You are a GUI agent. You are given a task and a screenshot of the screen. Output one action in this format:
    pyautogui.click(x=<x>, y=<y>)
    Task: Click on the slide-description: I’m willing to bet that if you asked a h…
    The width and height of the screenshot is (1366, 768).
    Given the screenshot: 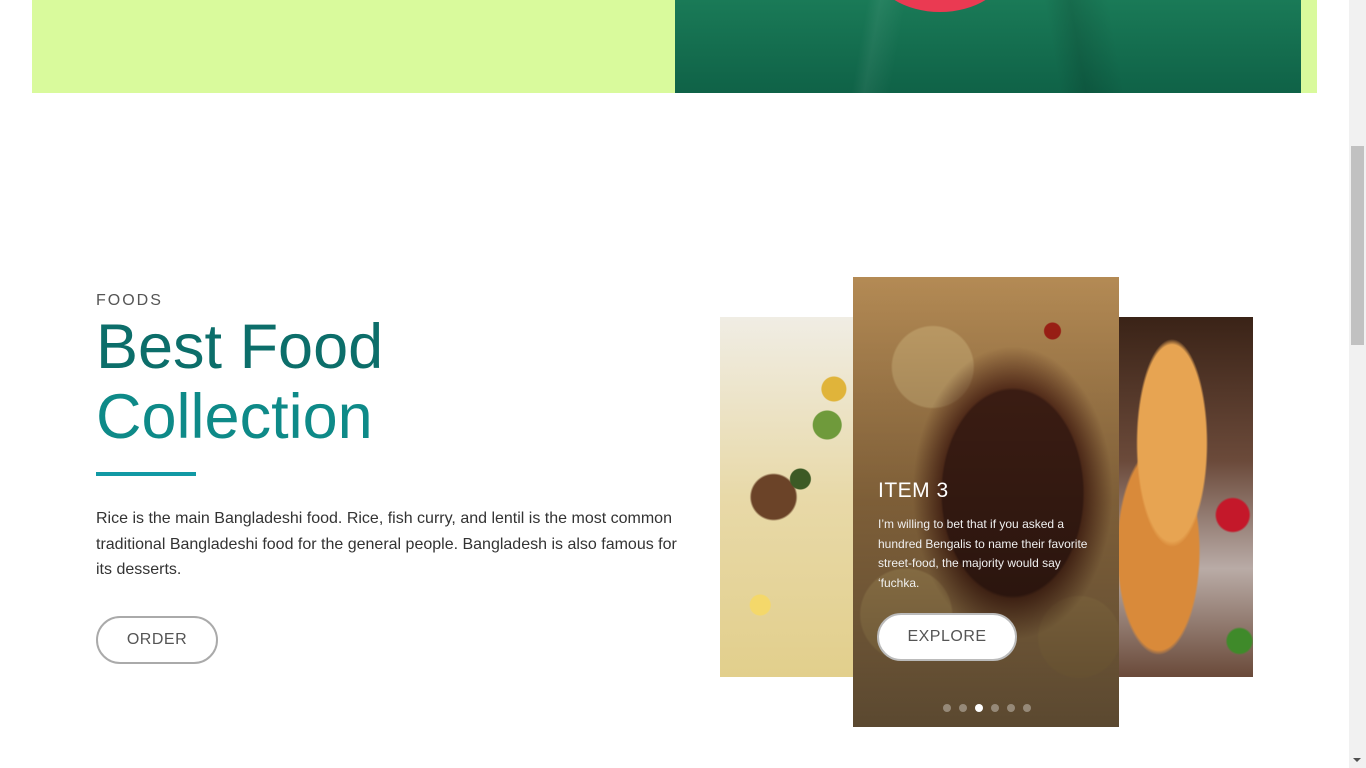 What is the action you would take?
    pyautogui.click(x=983, y=553)
    